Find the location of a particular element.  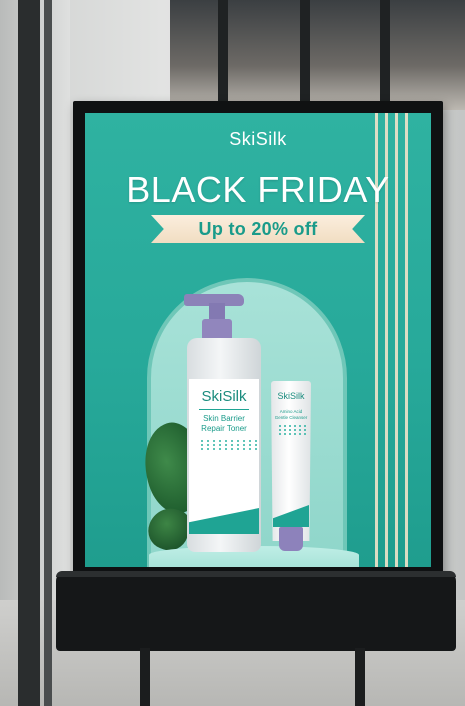

stand-base-top is located at coordinates (256, 574).